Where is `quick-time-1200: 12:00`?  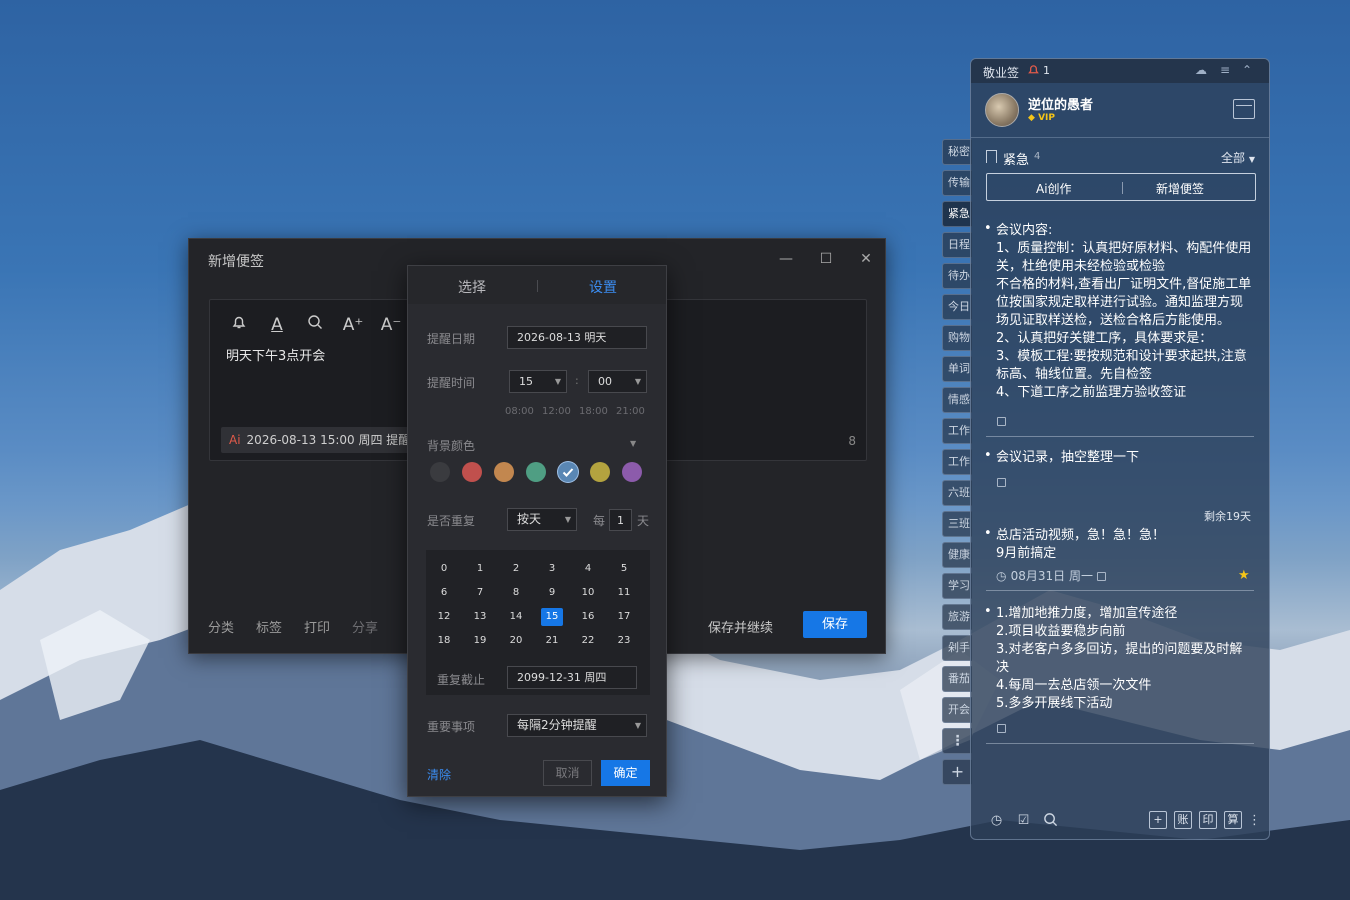 quick-time-1200: 12:00 is located at coordinates (556, 411).